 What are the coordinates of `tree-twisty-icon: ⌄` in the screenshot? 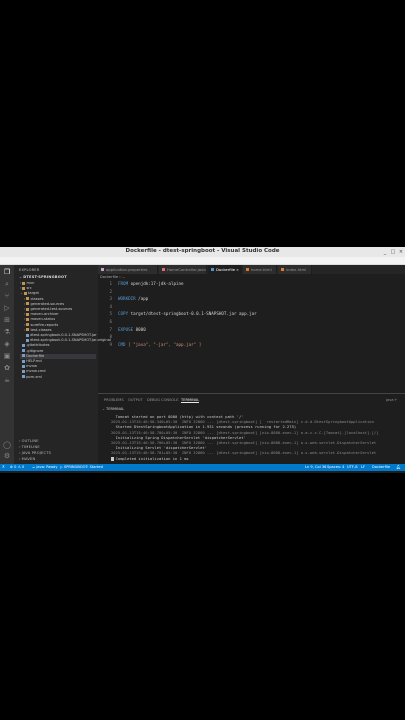 It's located at (22, 293).